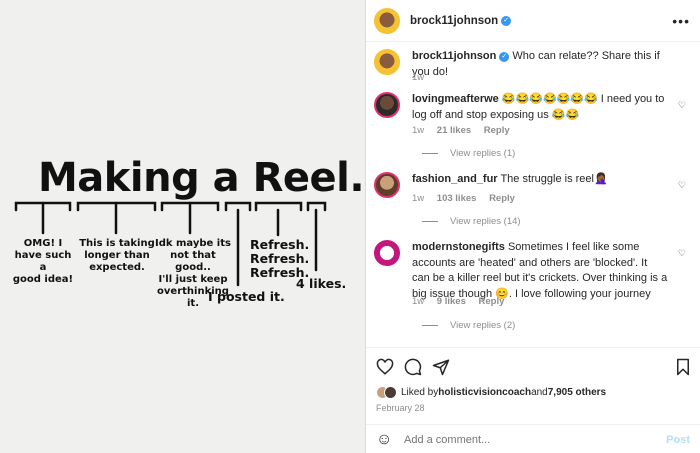  What do you see at coordinates (390, 392) in the screenshot?
I see `liker-avatar` at bounding box center [390, 392].